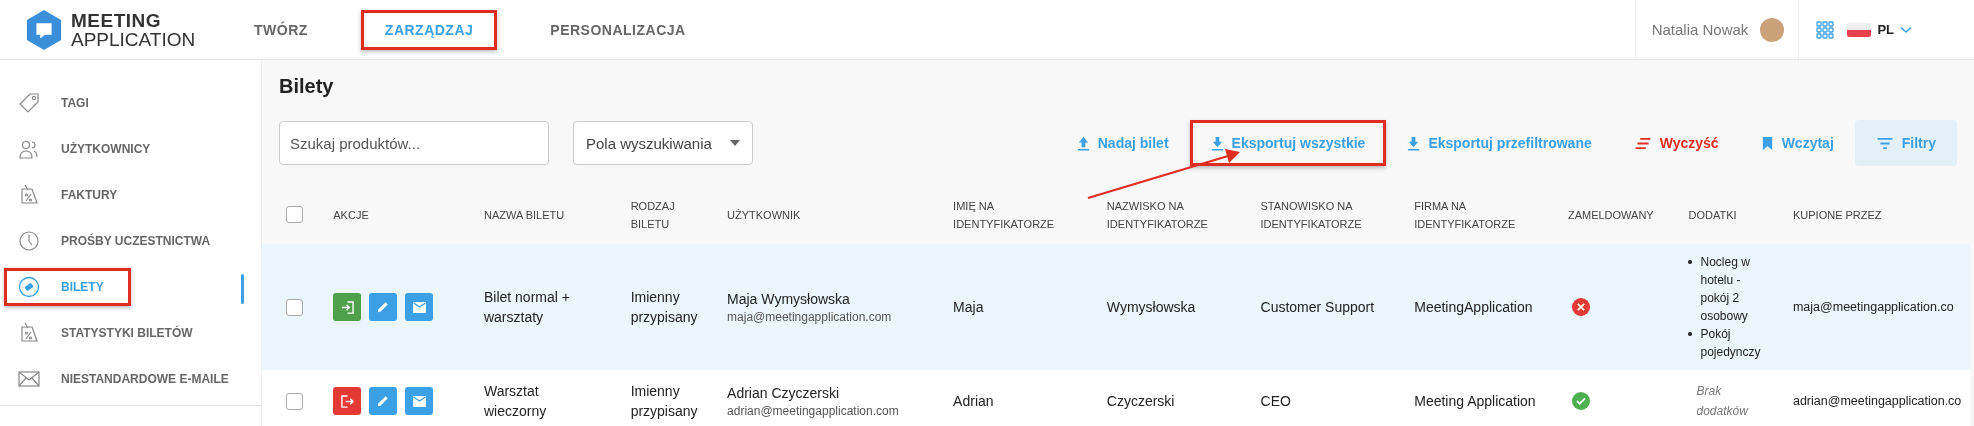 The image size is (1974, 426). I want to click on column-header: AKCJE, so click(351, 215).